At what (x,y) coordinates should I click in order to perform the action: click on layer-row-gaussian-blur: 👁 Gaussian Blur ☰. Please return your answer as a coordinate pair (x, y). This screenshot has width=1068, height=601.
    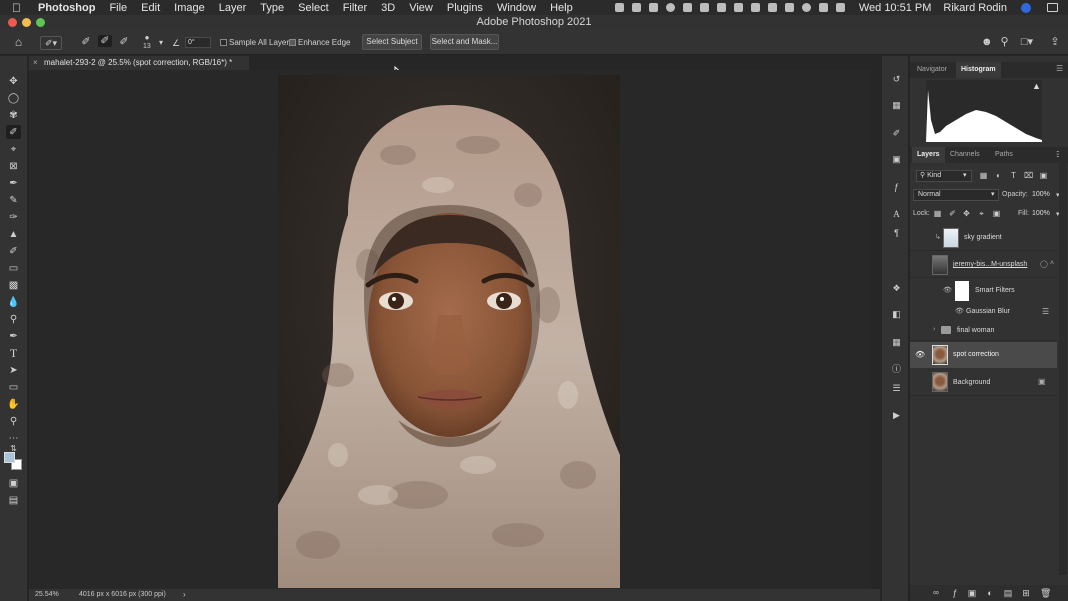
    Looking at the image, I should click on (983, 312).